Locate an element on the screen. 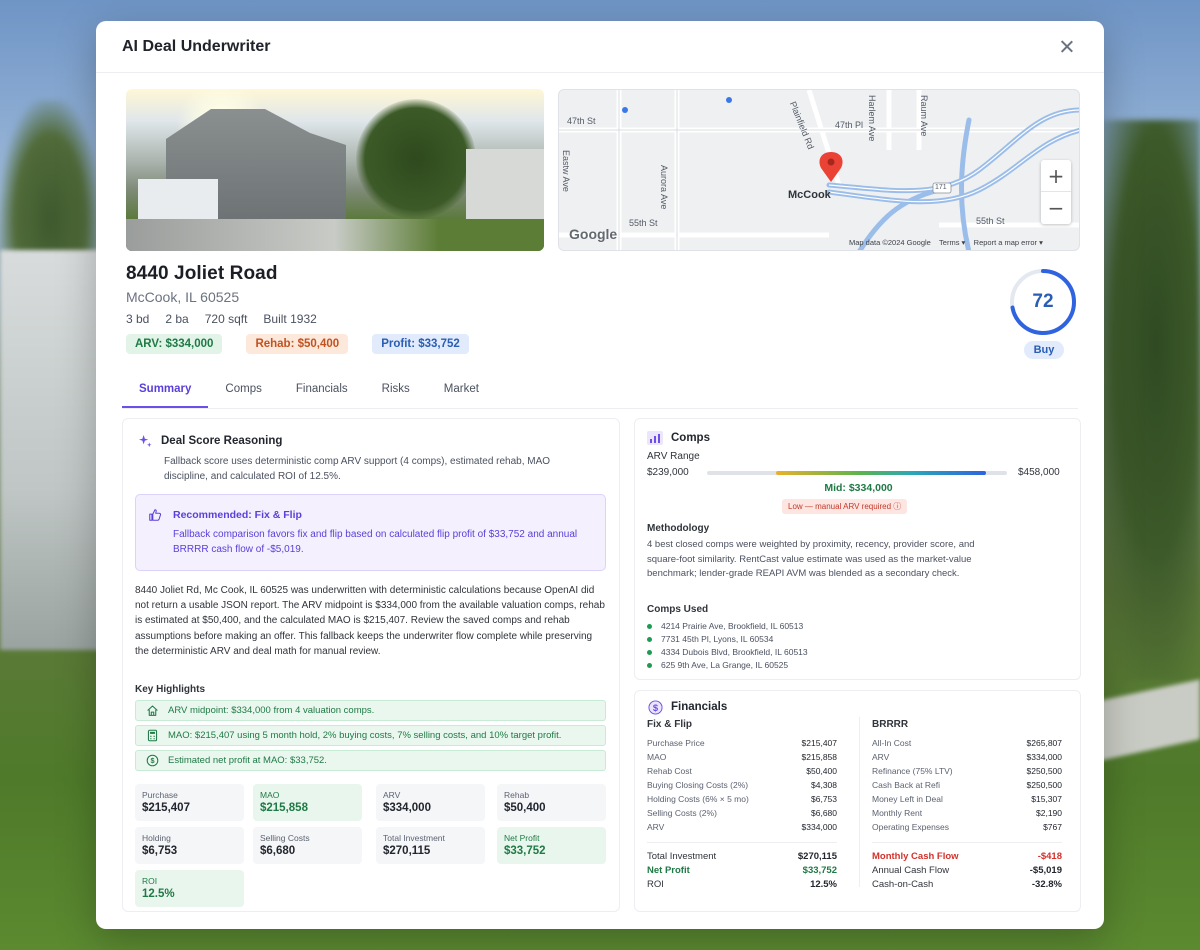 The image size is (1200, 950). comps-used-label: Comps Used is located at coordinates (678, 609).